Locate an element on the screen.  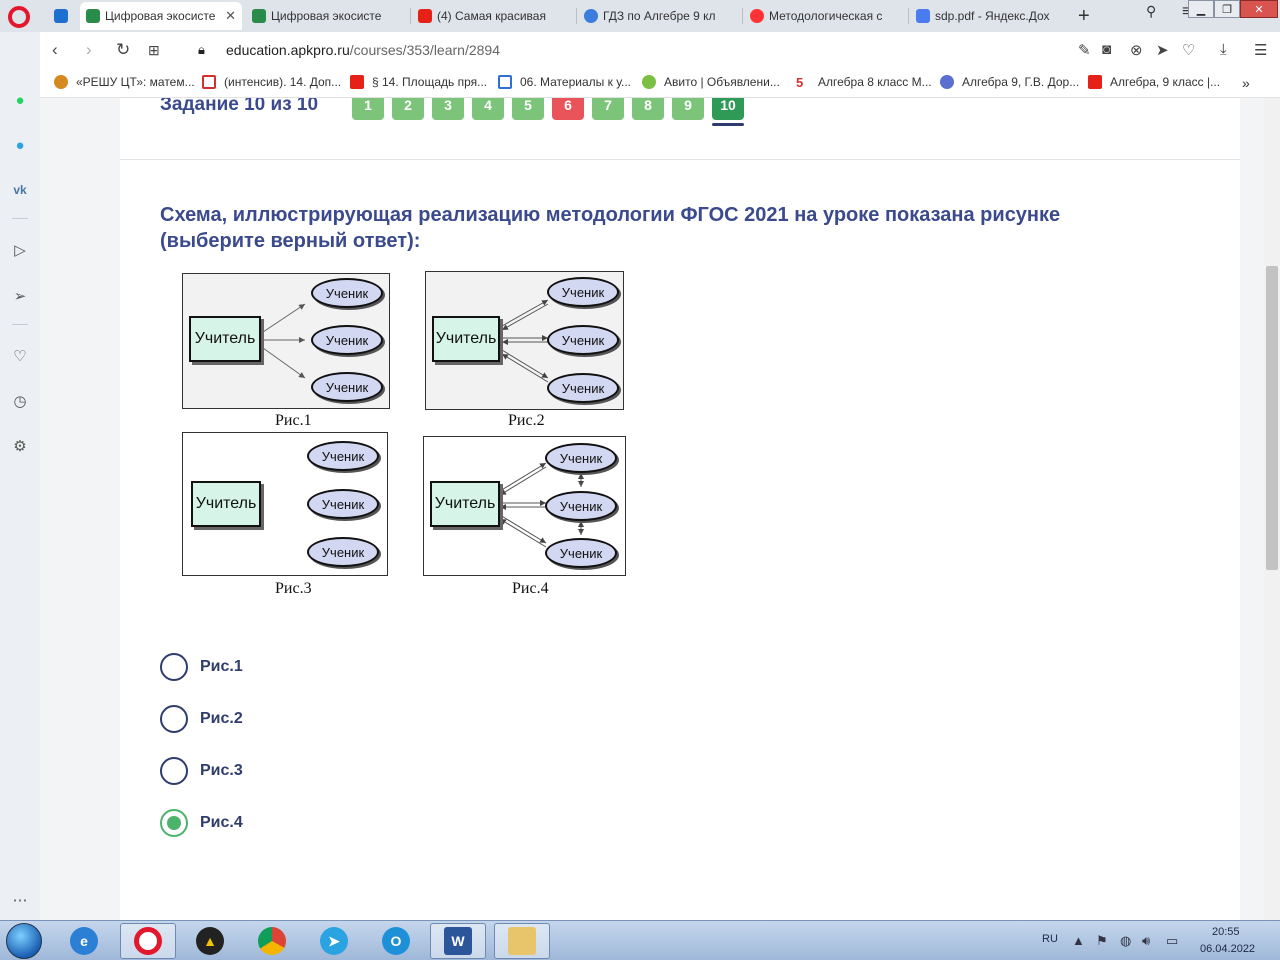
question-number-button: 10 is located at coordinates (728, 109).